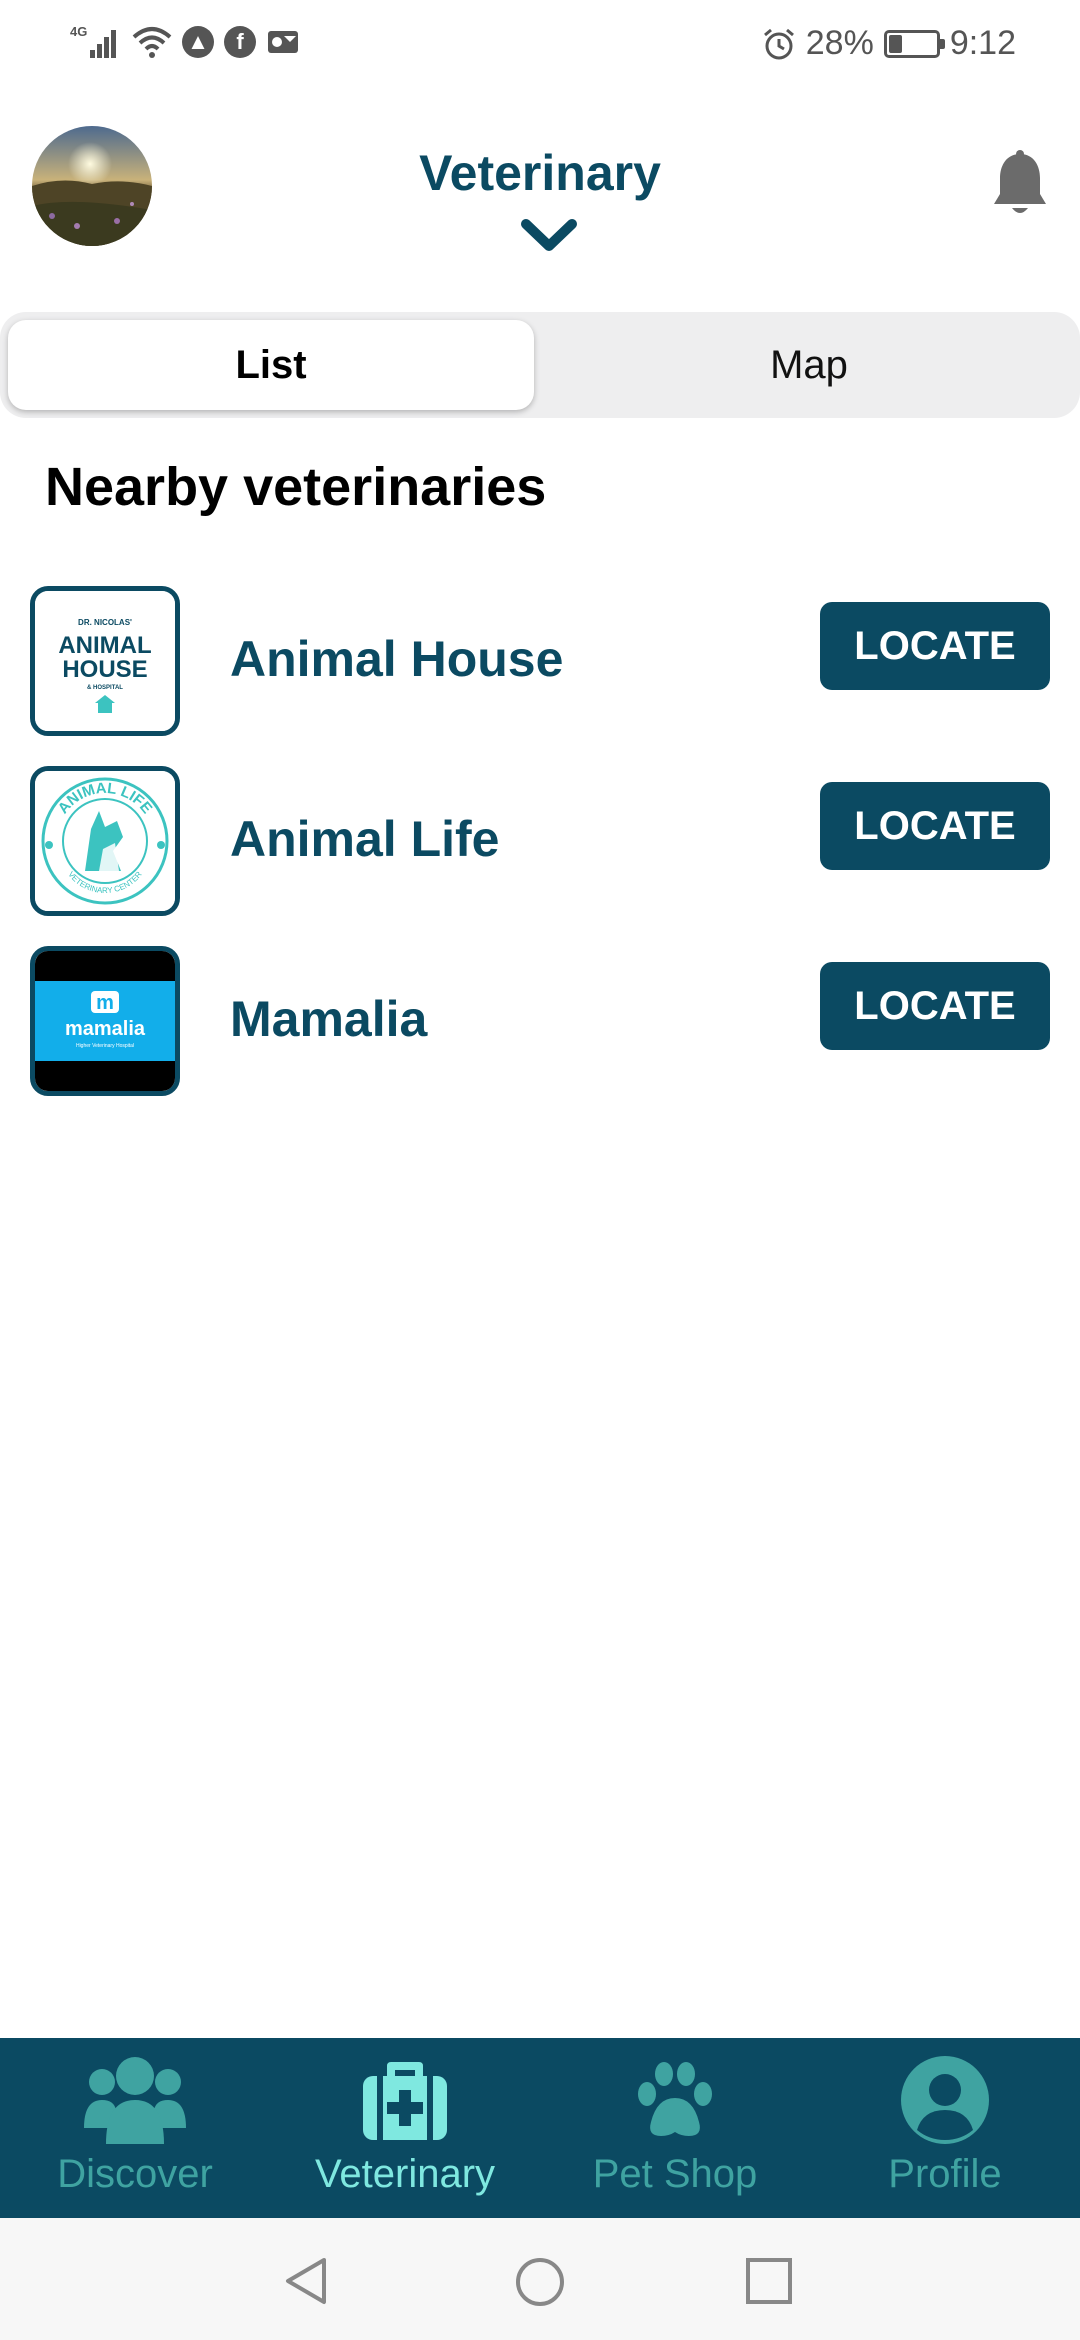 This screenshot has width=1080, height=2340. What do you see at coordinates (914, 43) in the screenshot?
I see `battery-icon` at bounding box center [914, 43].